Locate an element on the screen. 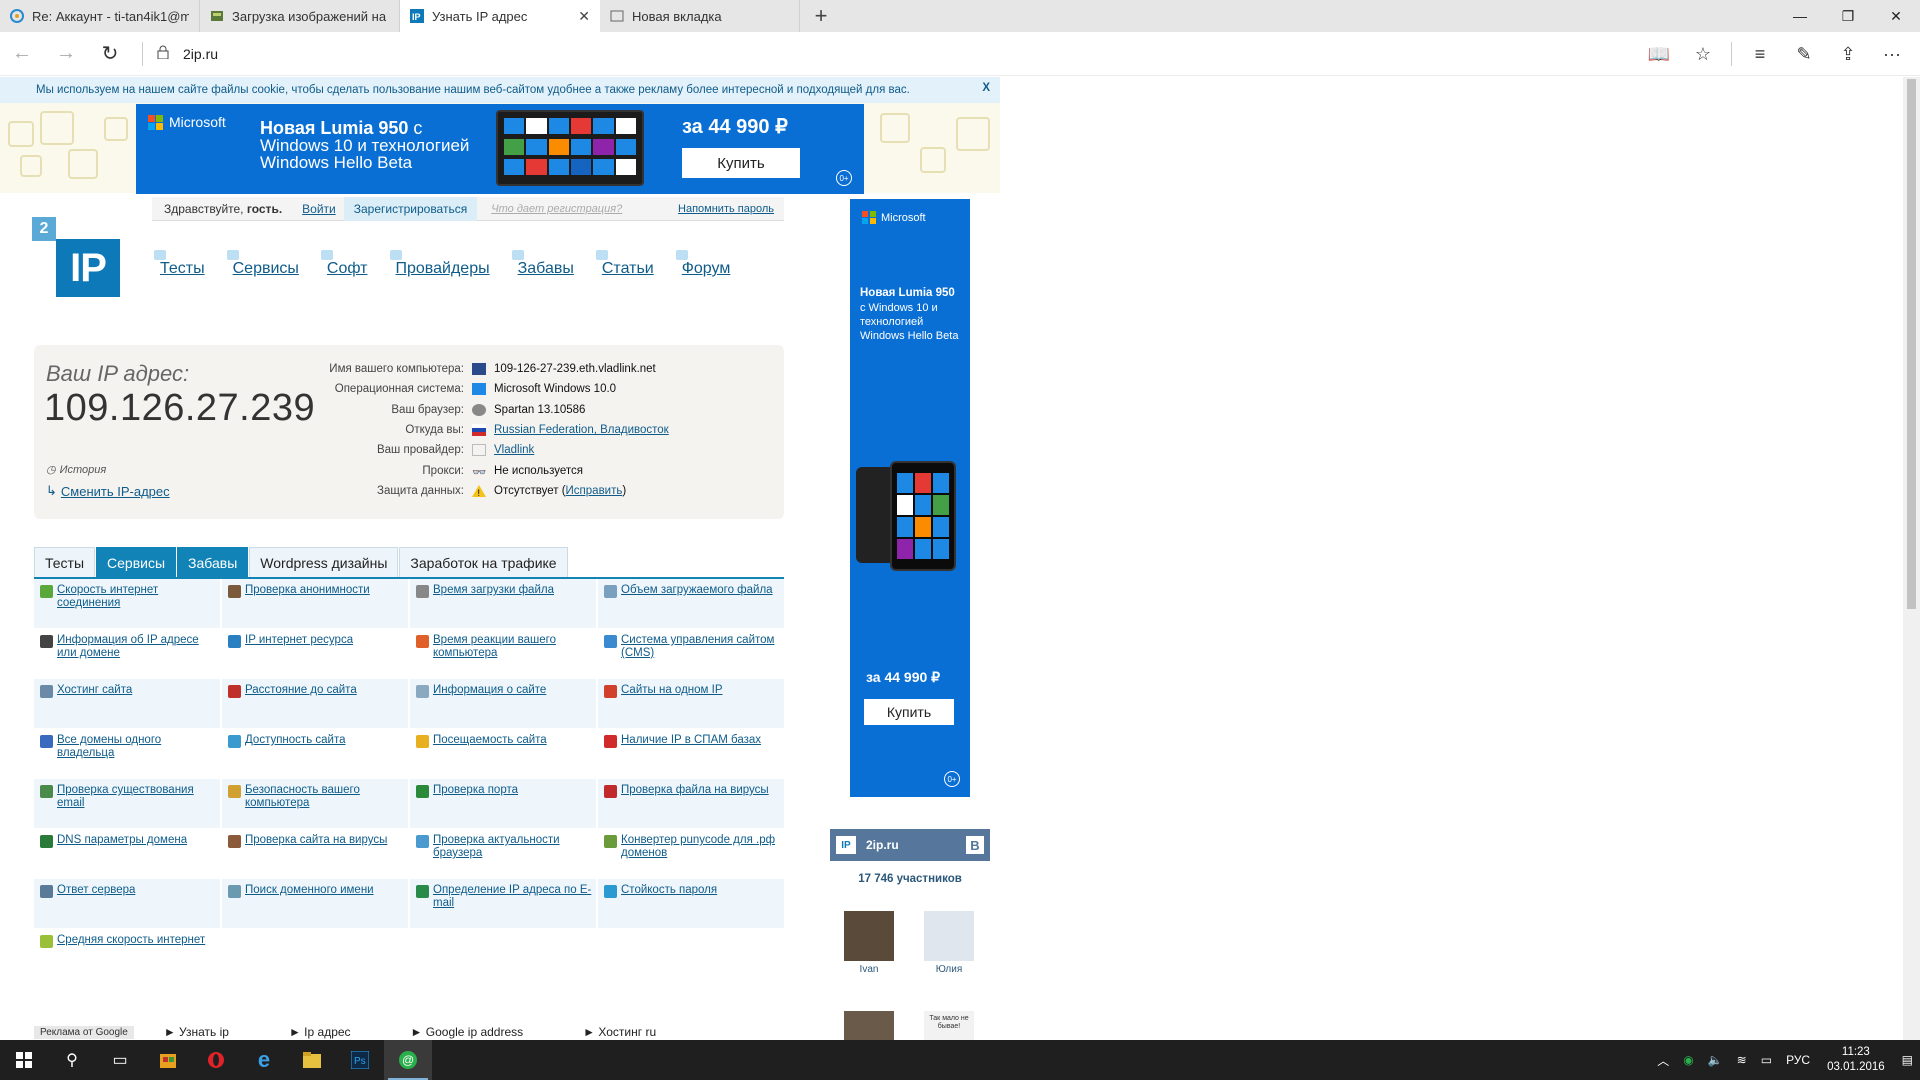 This screenshot has height=1080, width=1920. service-item: Проверка анонимности is located at coordinates (315, 603).